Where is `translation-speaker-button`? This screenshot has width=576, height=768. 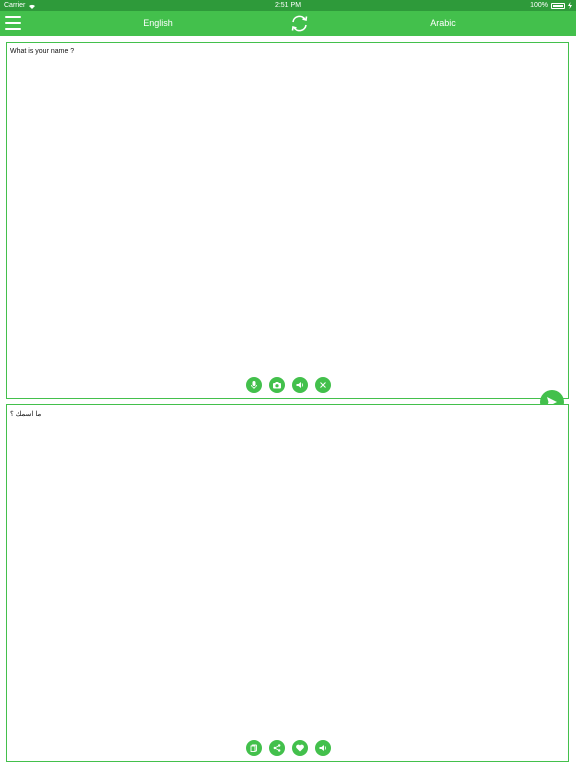 translation-speaker-button is located at coordinates (323, 748).